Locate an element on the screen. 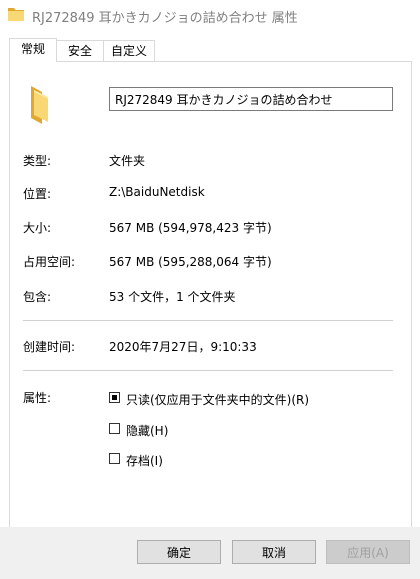  tab-customize: 自定义 is located at coordinates (129, 50).